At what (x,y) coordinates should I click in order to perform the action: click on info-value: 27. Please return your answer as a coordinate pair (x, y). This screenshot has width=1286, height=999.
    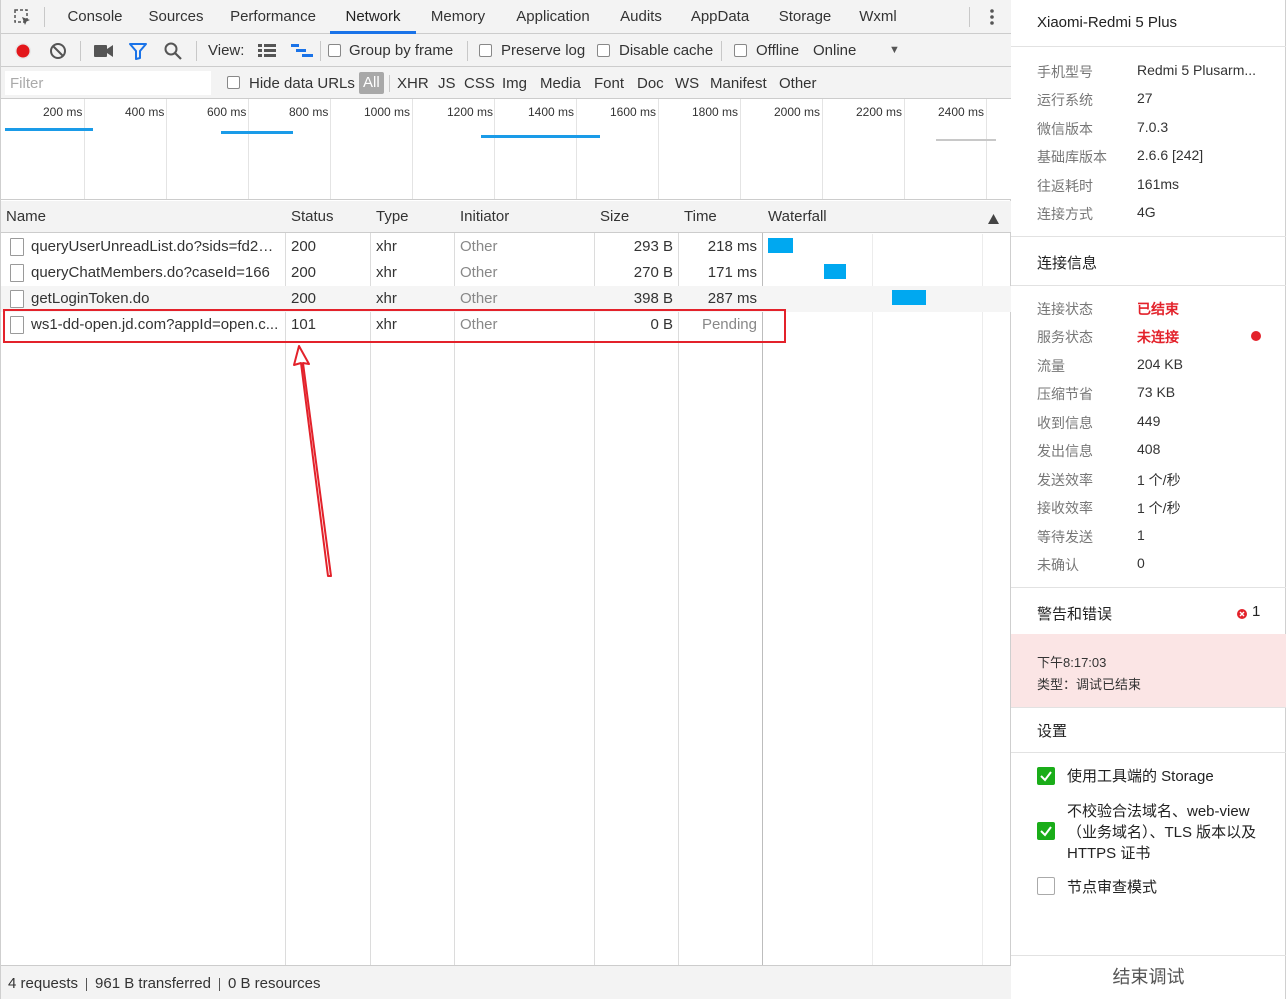
    Looking at the image, I should click on (1145, 98).